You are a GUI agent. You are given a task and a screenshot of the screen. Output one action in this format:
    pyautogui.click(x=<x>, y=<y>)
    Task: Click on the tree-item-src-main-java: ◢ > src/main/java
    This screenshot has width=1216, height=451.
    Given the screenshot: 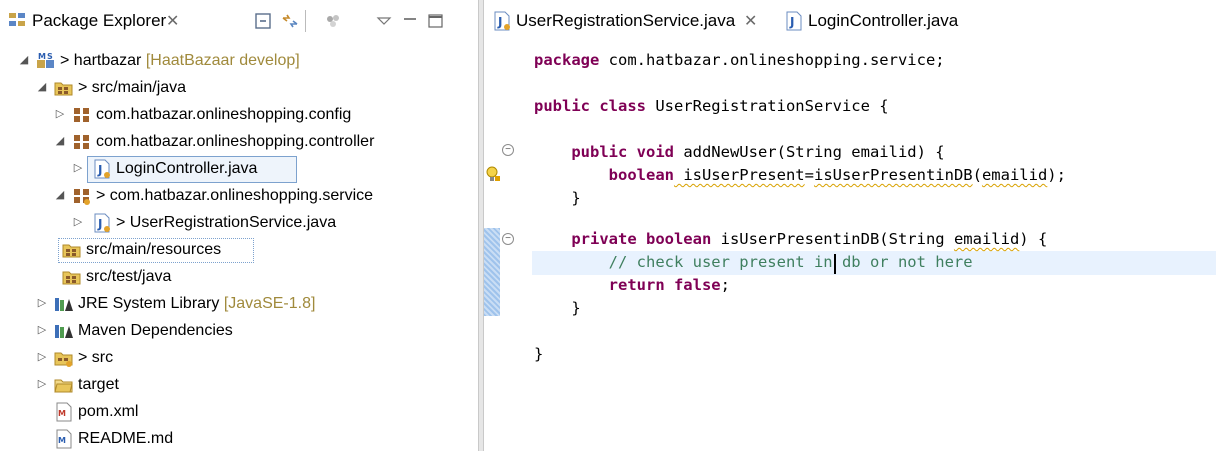 What is the action you would take?
    pyautogui.click(x=239, y=88)
    